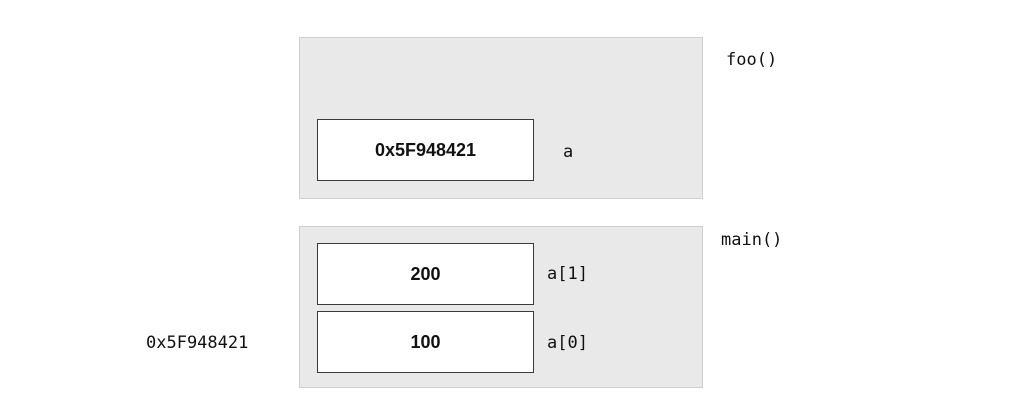  What do you see at coordinates (752, 60) in the screenshot?
I see `foo-frame-title: foo()` at bounding box center [752, 60].